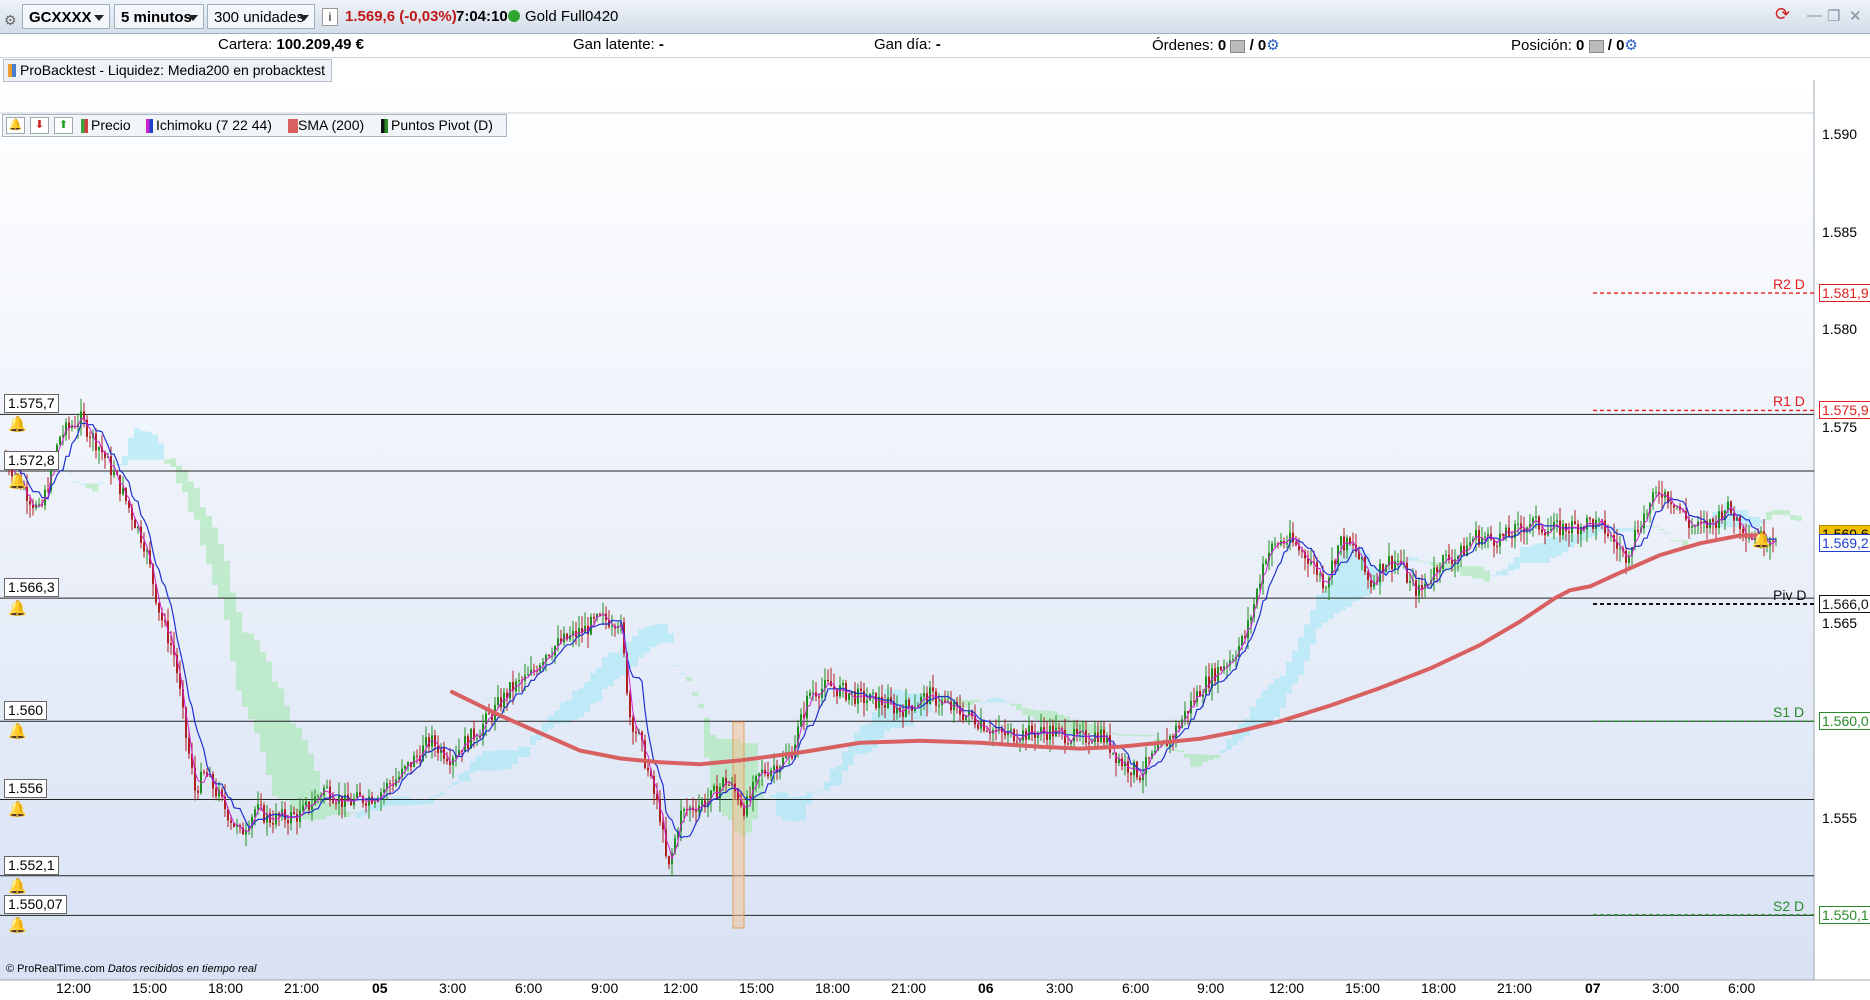 Image resolution: width=1870 pixels, height=1000 pixels. Describe the element at coordinates (182, 969) in the screenshot. I see `footer-status: Datos recibidos en tiempo real` at that location.